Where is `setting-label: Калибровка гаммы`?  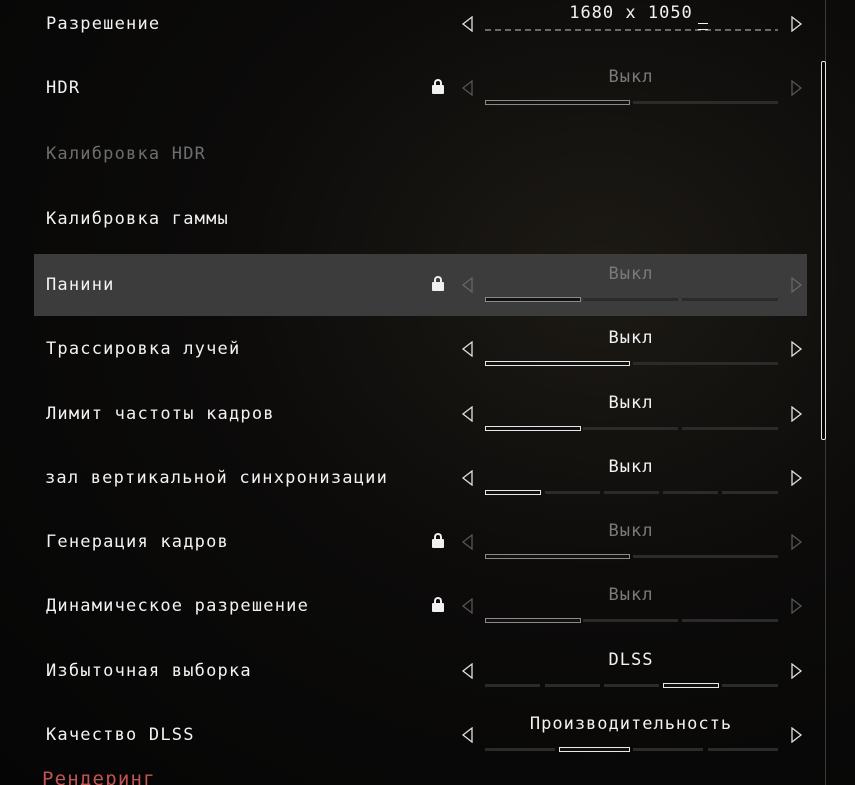 setting-label: Калибровка гаммы is located at coordinates (137, 219).